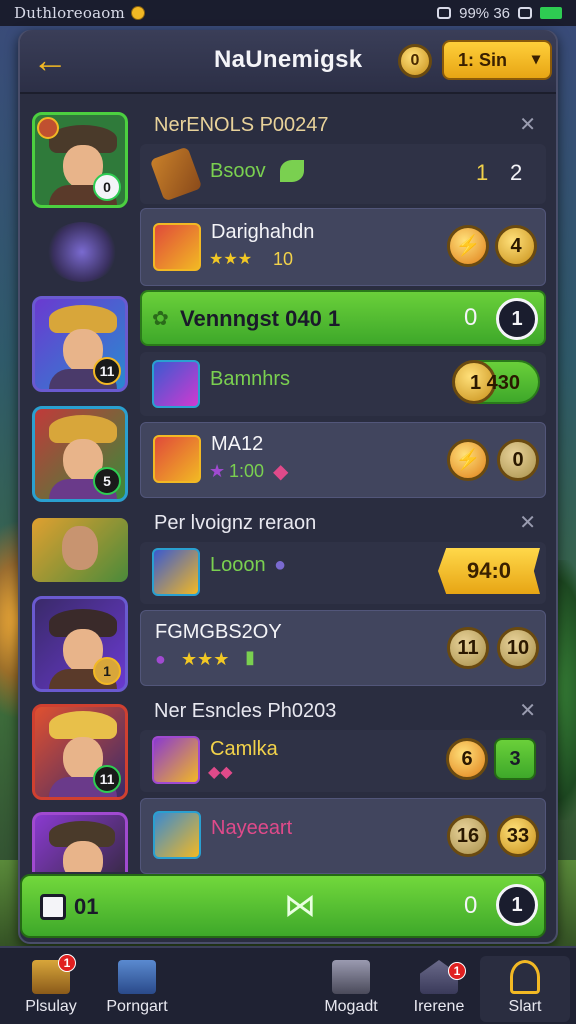 This screenshot has width=576, height=1024. I want to click on hero-portrait-3: 5, so click(80, 454).